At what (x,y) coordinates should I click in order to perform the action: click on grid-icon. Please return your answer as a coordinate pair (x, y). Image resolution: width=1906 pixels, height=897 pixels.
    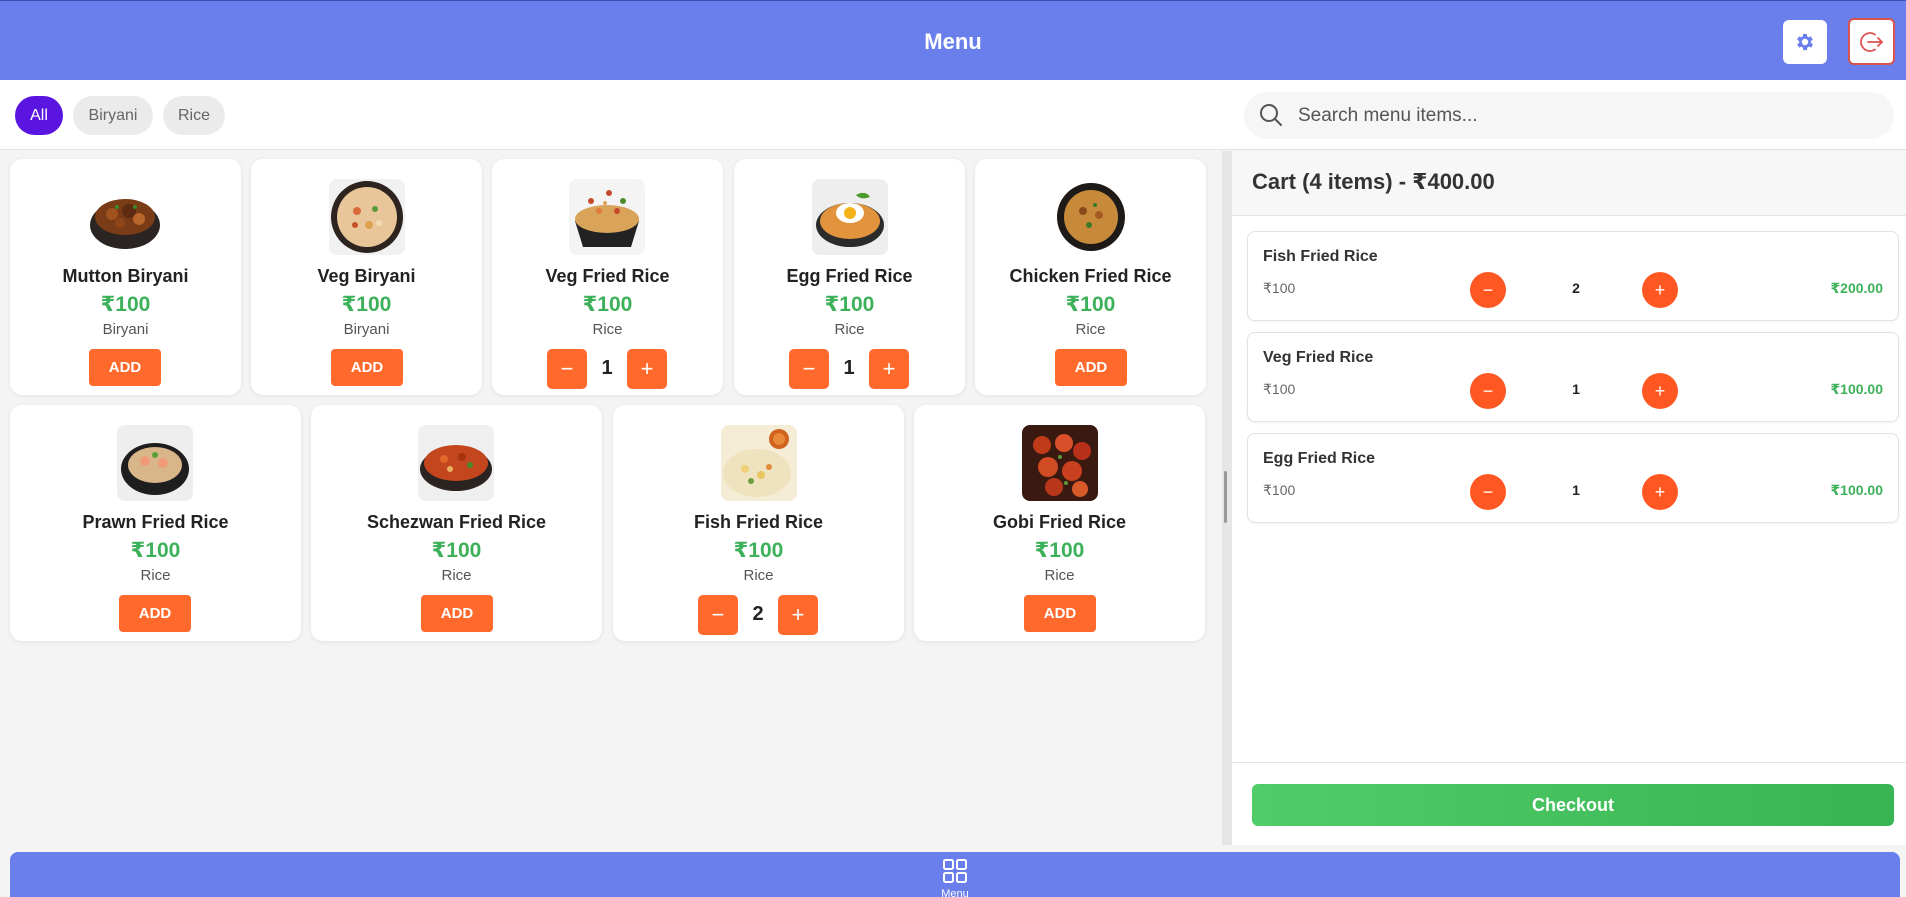
    Looking at the image, I should click on (955, 871).